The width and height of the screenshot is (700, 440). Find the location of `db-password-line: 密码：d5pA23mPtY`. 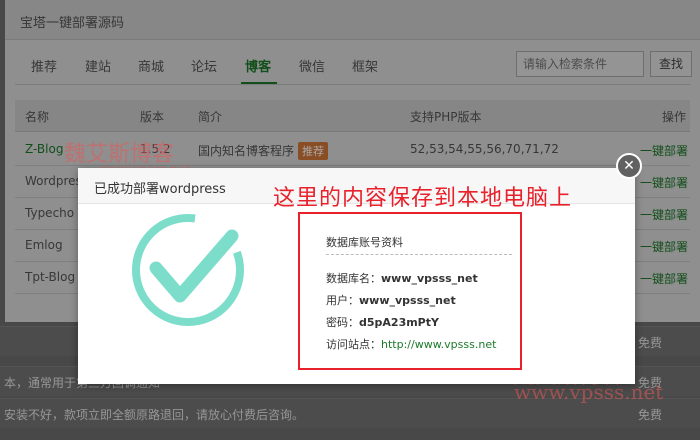

db-password-line: 密码：d5pA23mPtY is located at coordinates (382, 322).